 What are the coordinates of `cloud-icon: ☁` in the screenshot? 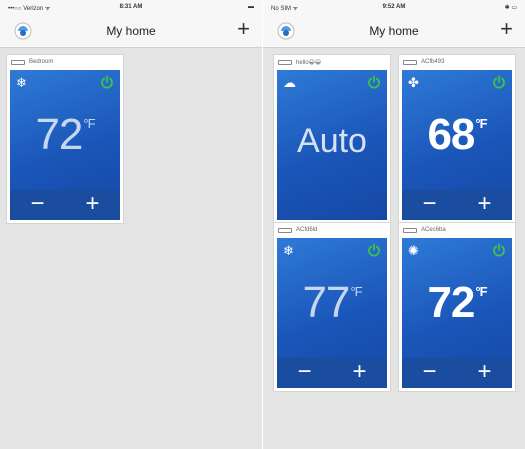 It's located at (289, 82).